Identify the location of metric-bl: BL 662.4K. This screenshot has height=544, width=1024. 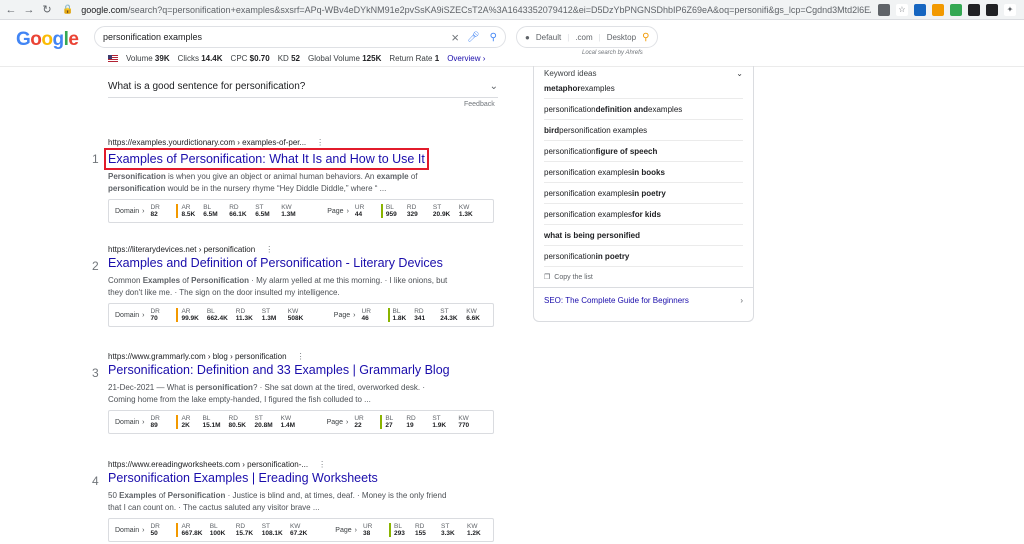
(217, 315).